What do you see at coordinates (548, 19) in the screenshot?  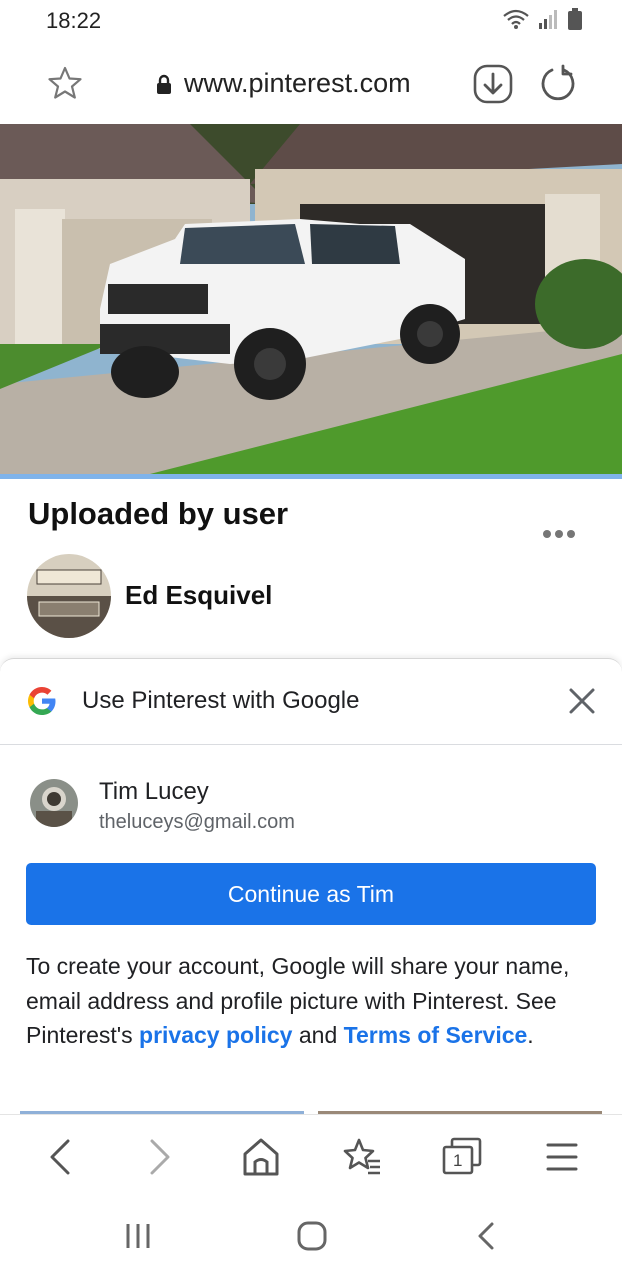 I see `signal-icon` at bounding box center [548, 19].